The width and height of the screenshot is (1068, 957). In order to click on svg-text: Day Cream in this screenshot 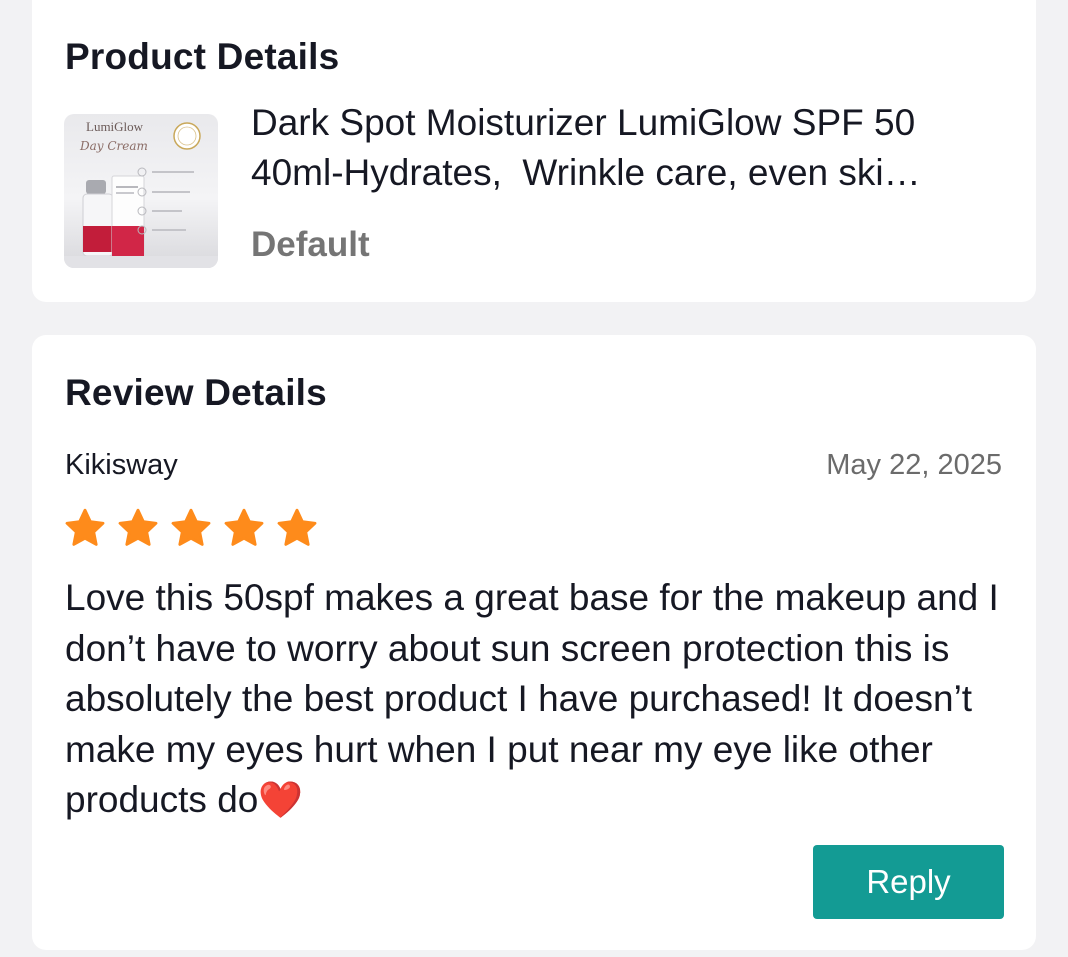, I will do `click(113, 146)`.